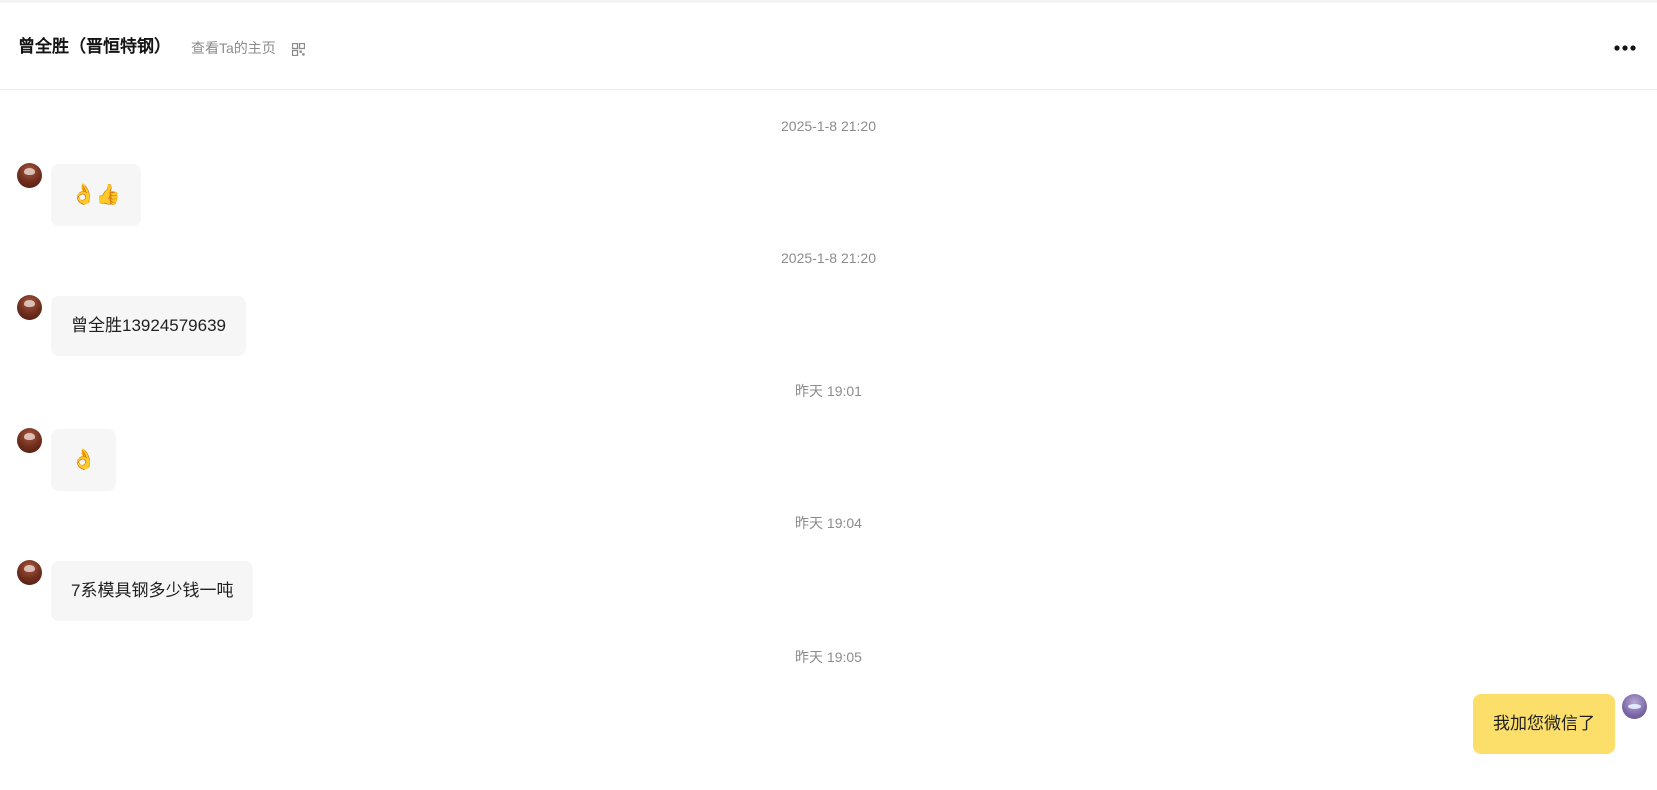 The image size is (1657, 790). I want to click on incoming-message-bubble: 👌👍, so click(96, 195).